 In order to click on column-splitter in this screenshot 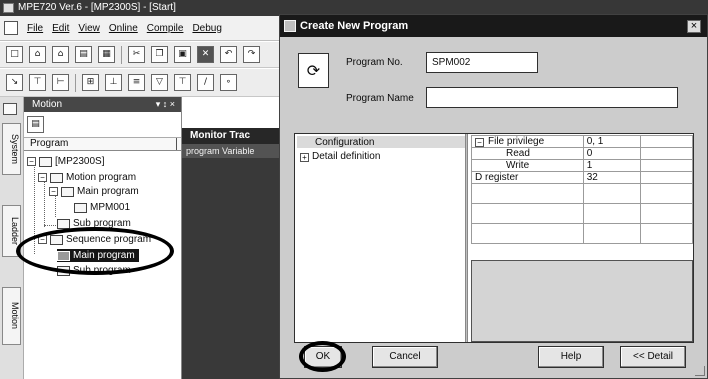, I will do `click(176, 144)`.